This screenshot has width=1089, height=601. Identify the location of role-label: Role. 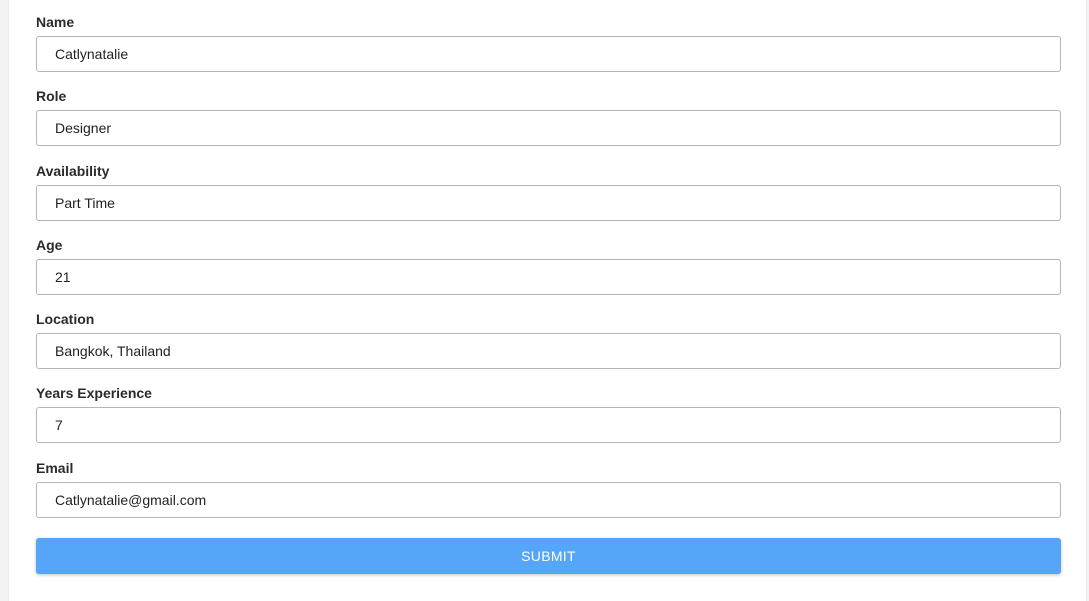
(51, 96).